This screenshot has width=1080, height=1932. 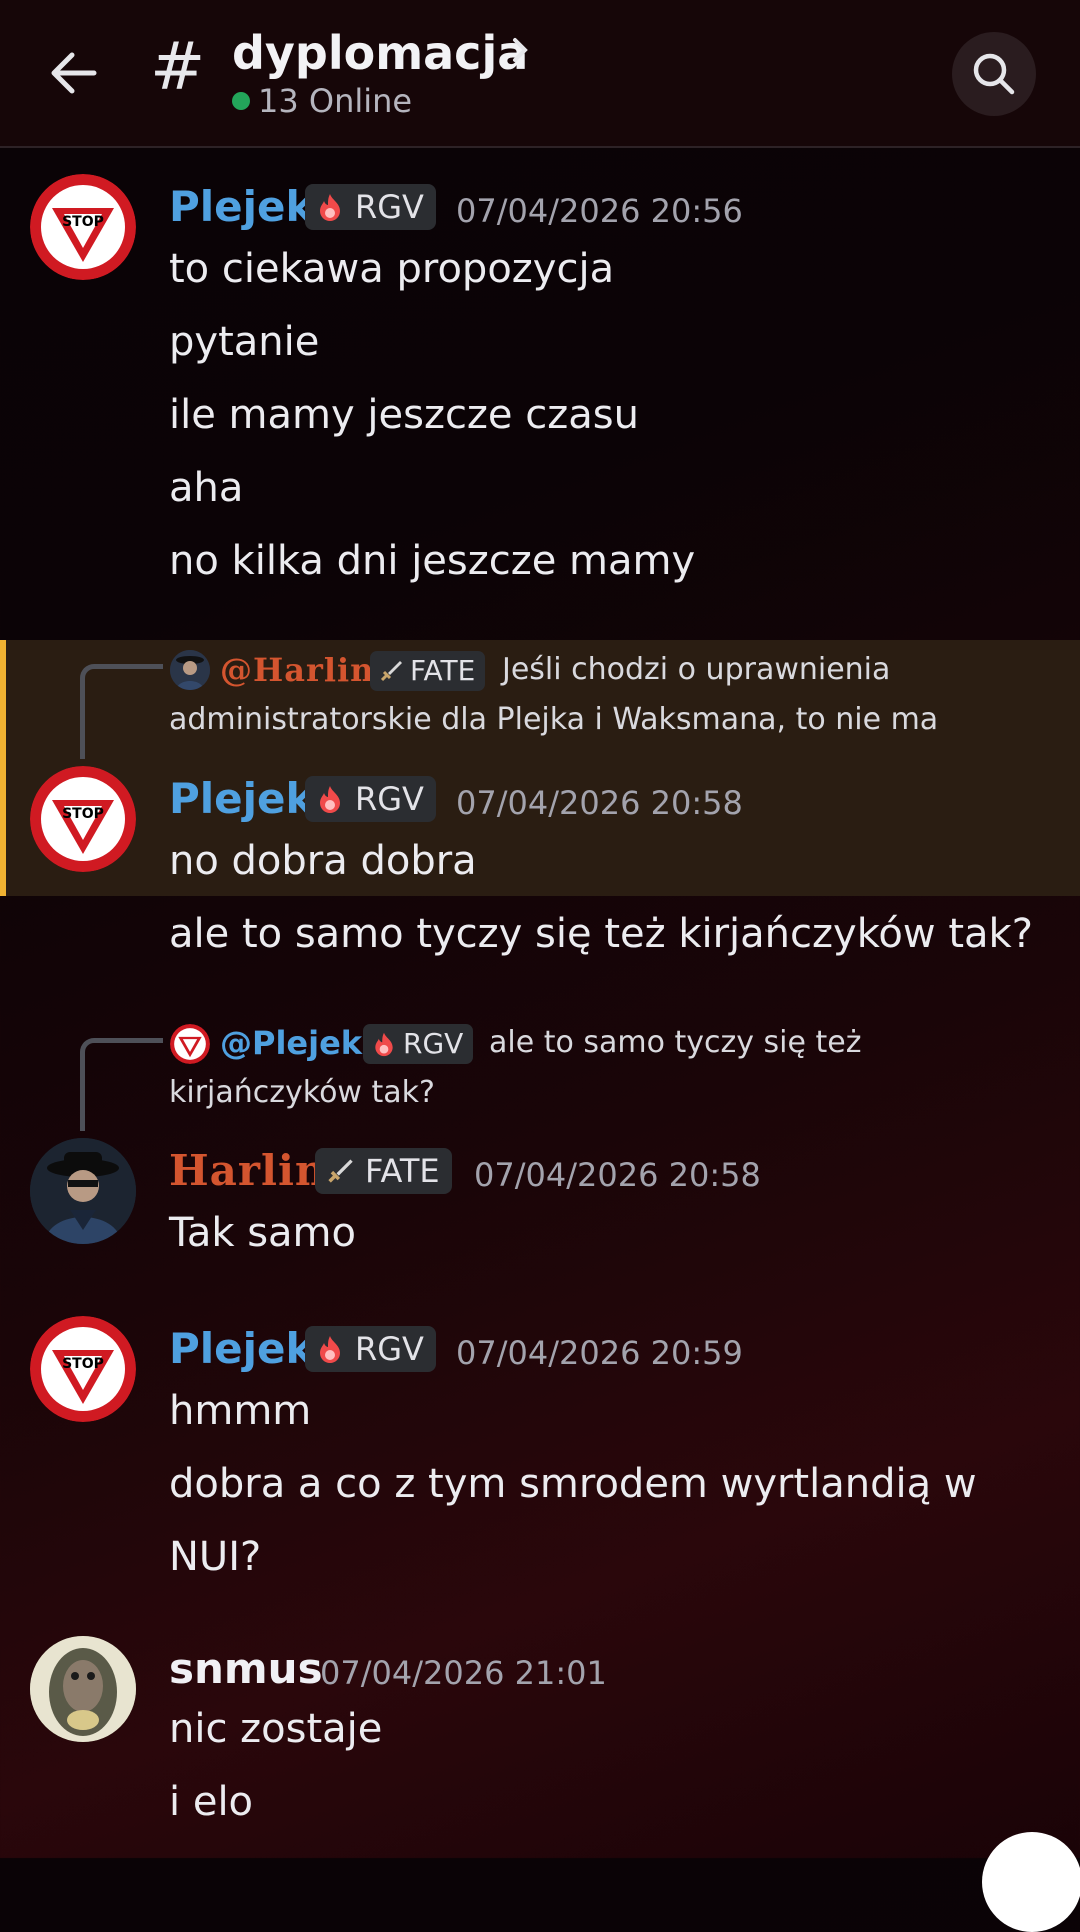 What do you see at coordinates (402, 1171) in the screenshot?
I see `role-tag-label: FATE` at bounding box center [402, 1171].